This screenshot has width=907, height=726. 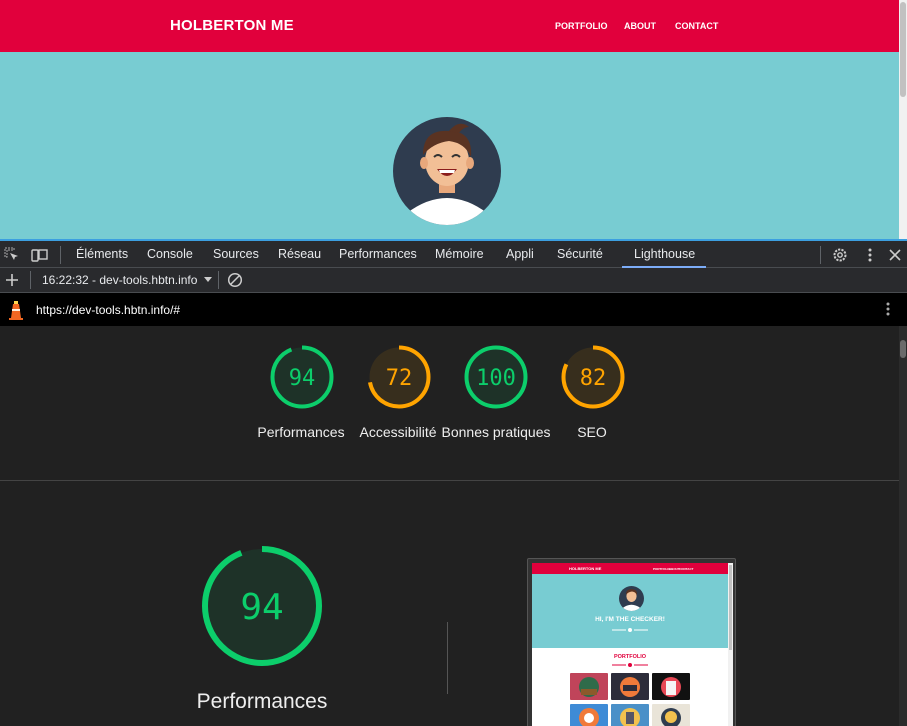 What do you see at coordinates (662, 569) in the screenshot?
I see `thumbnail-nav-link: PORTFOLIO` at bounding box center [662, 569].